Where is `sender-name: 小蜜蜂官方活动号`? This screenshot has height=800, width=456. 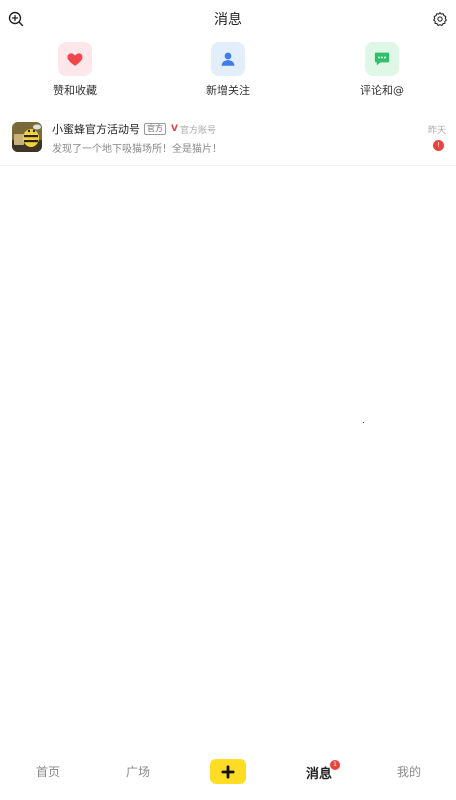 sender-name: 小蜜蜂官方活动号 is located at coordinates (96, 129).